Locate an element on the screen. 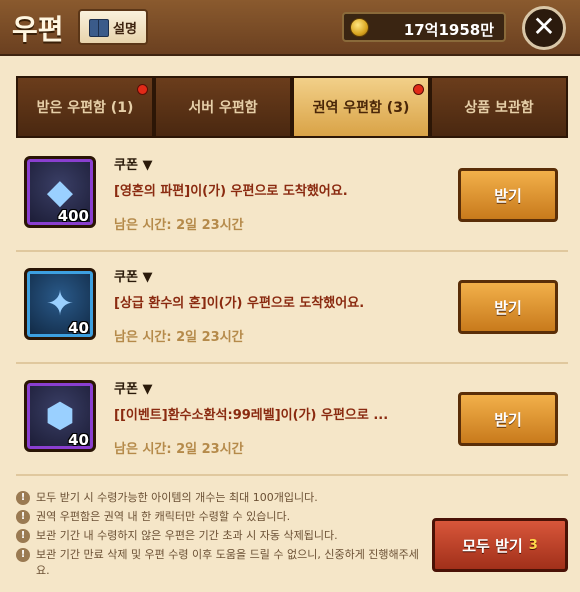 The height and width of the screenshot is (592, 580). currency-display: 17억1958만 is located at coordinates (424, 27).